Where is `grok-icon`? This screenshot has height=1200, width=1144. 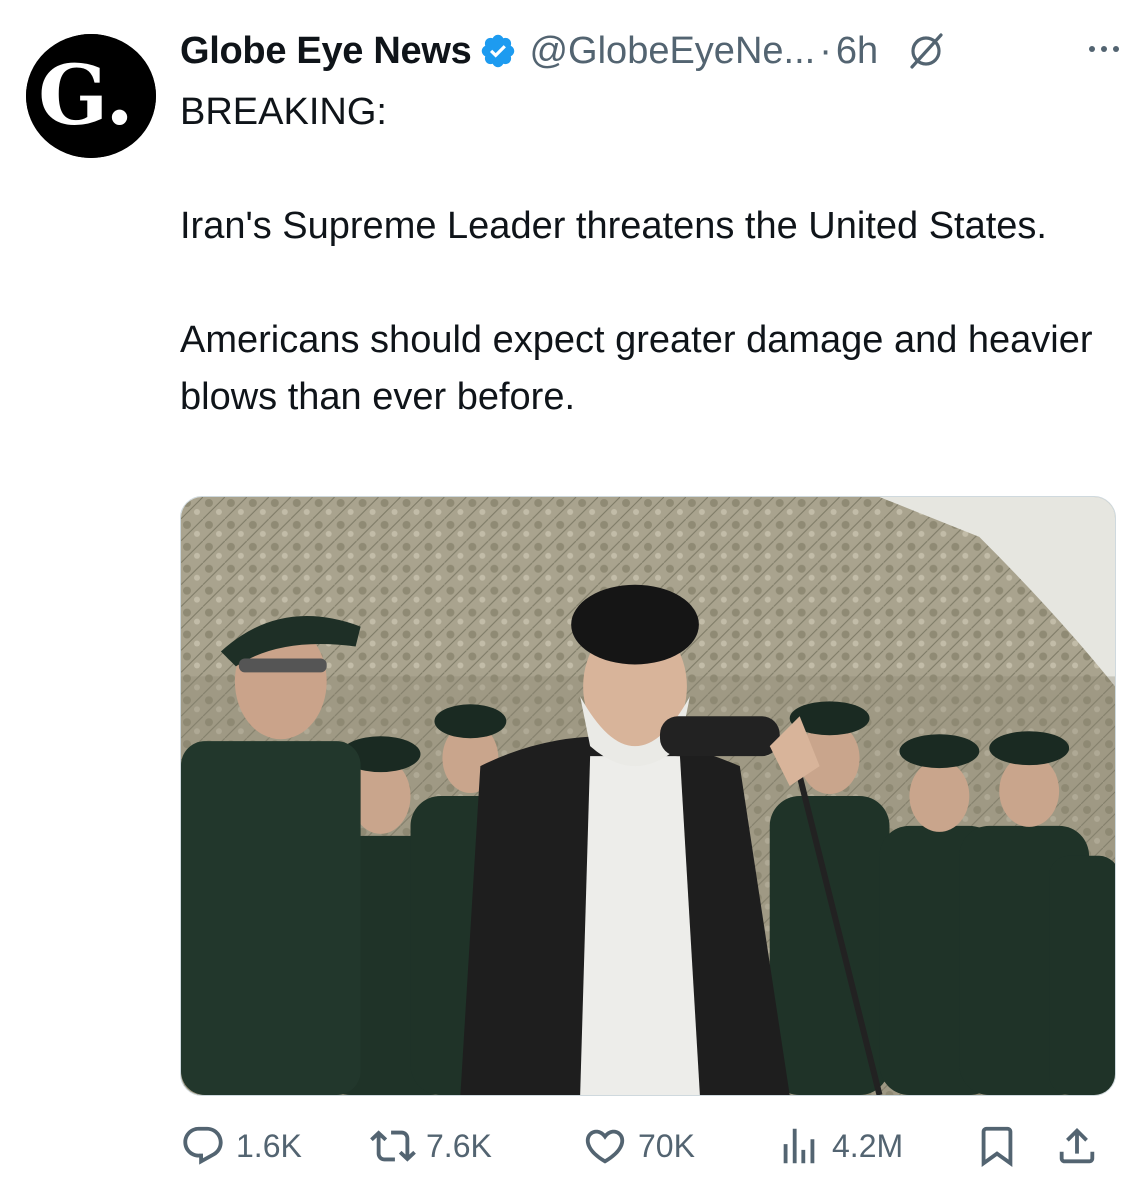 grok-icon is located at coordinates (926, 51).